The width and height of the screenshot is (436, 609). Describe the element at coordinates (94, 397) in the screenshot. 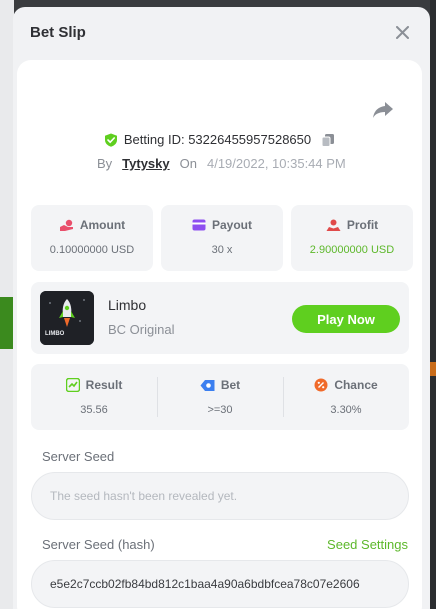

I see `result-column: Result 35.56` at that location.